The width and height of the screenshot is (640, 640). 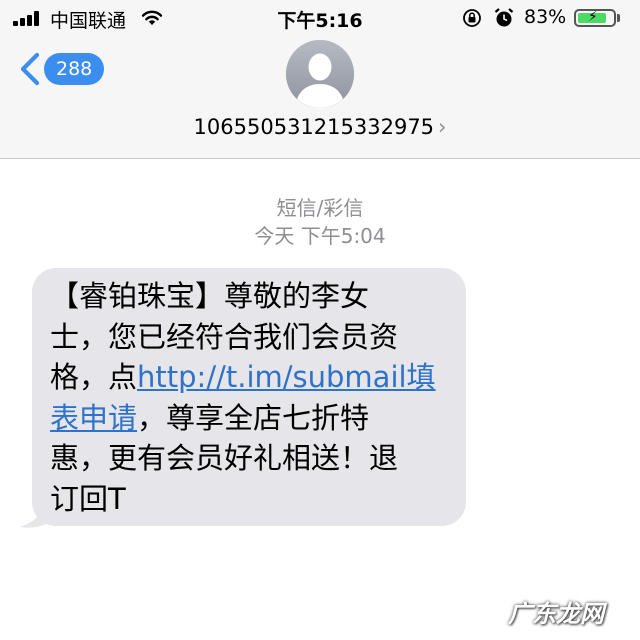 What do you see at coordinates (556, 614) in the screenshot?
I see `site-watermark: 广东龙网` at bounding box center [556, 614].